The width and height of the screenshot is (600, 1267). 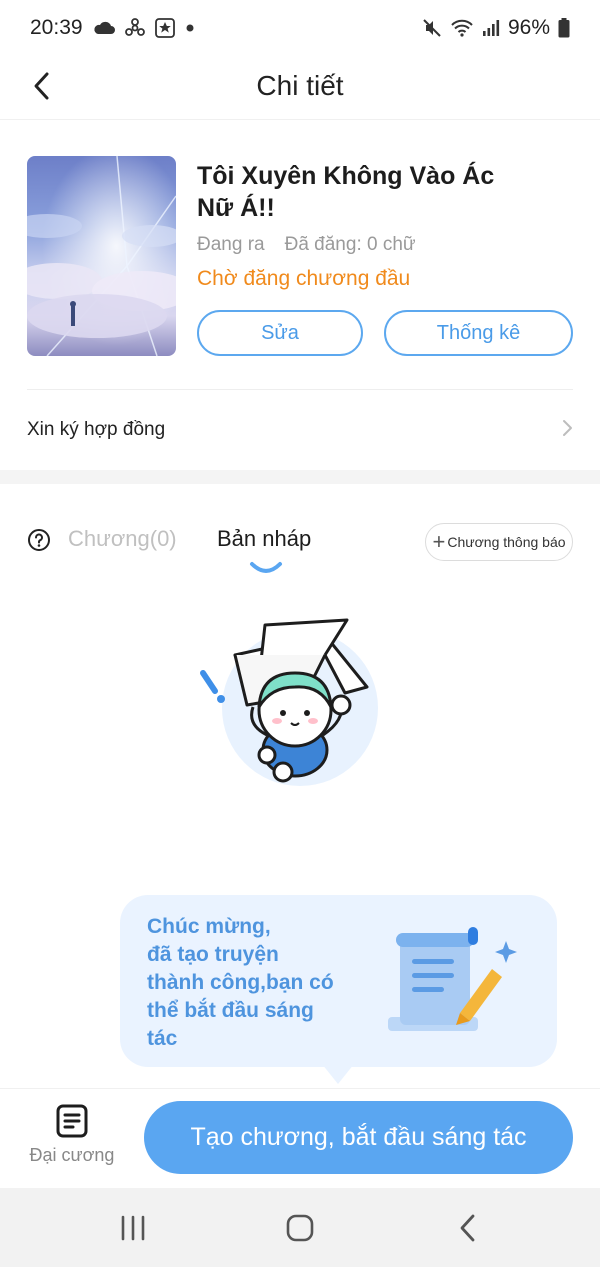 I want to click on outline-label: Đại cương, so click(x=72, y=1155).